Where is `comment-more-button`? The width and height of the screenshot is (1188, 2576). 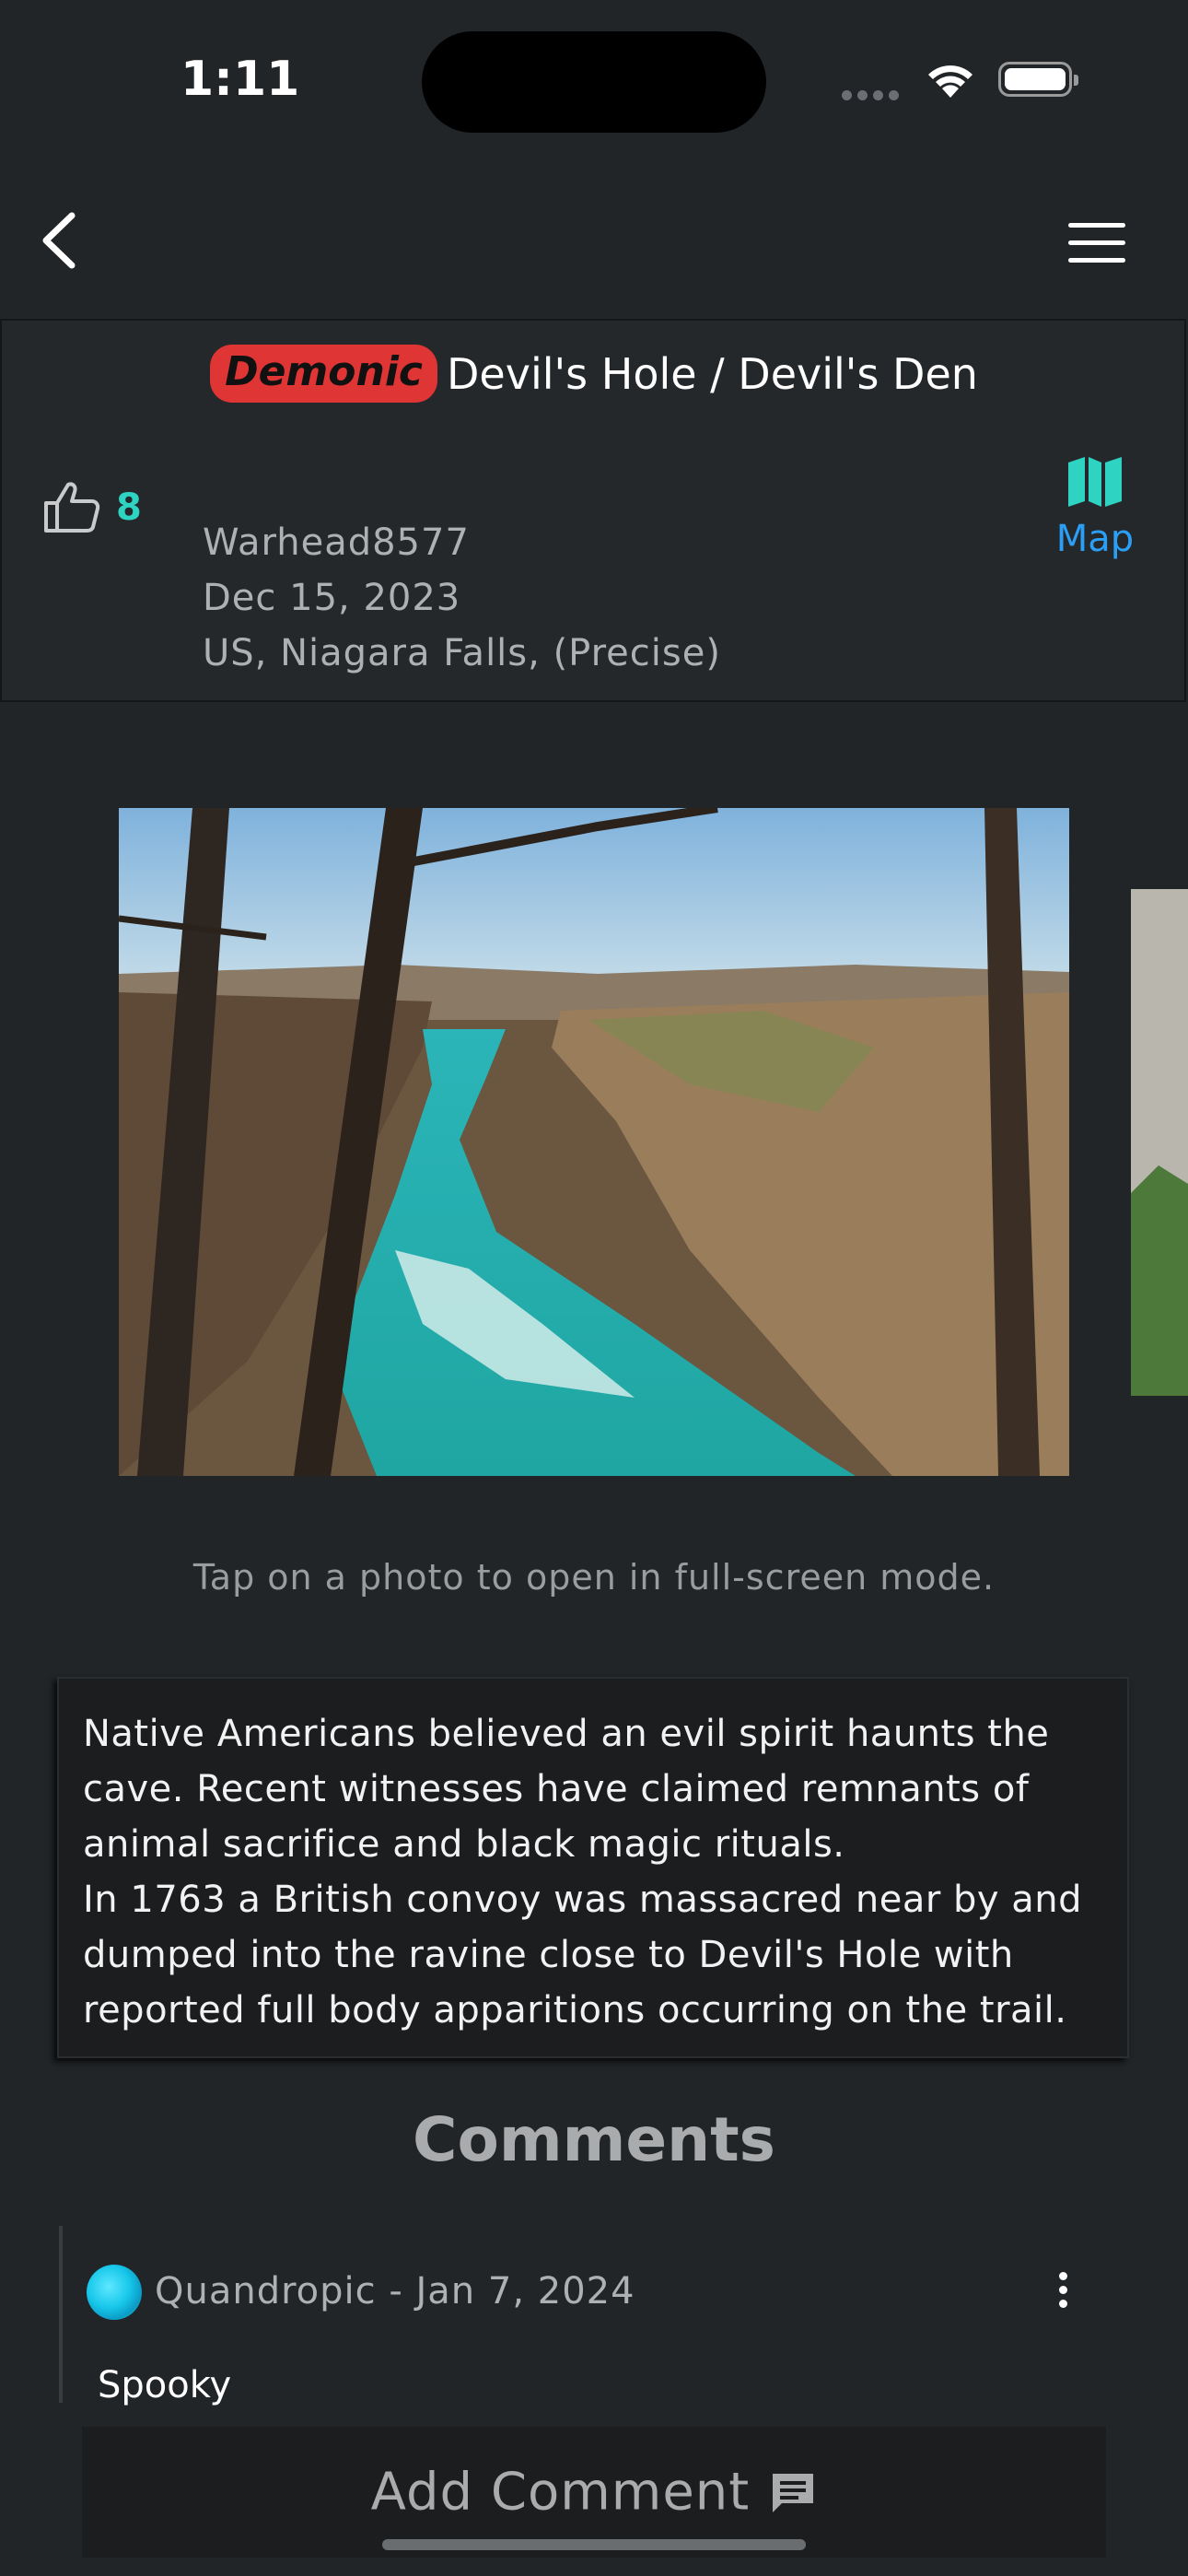
comment-more-button is located at coordinates (1063, 2292).